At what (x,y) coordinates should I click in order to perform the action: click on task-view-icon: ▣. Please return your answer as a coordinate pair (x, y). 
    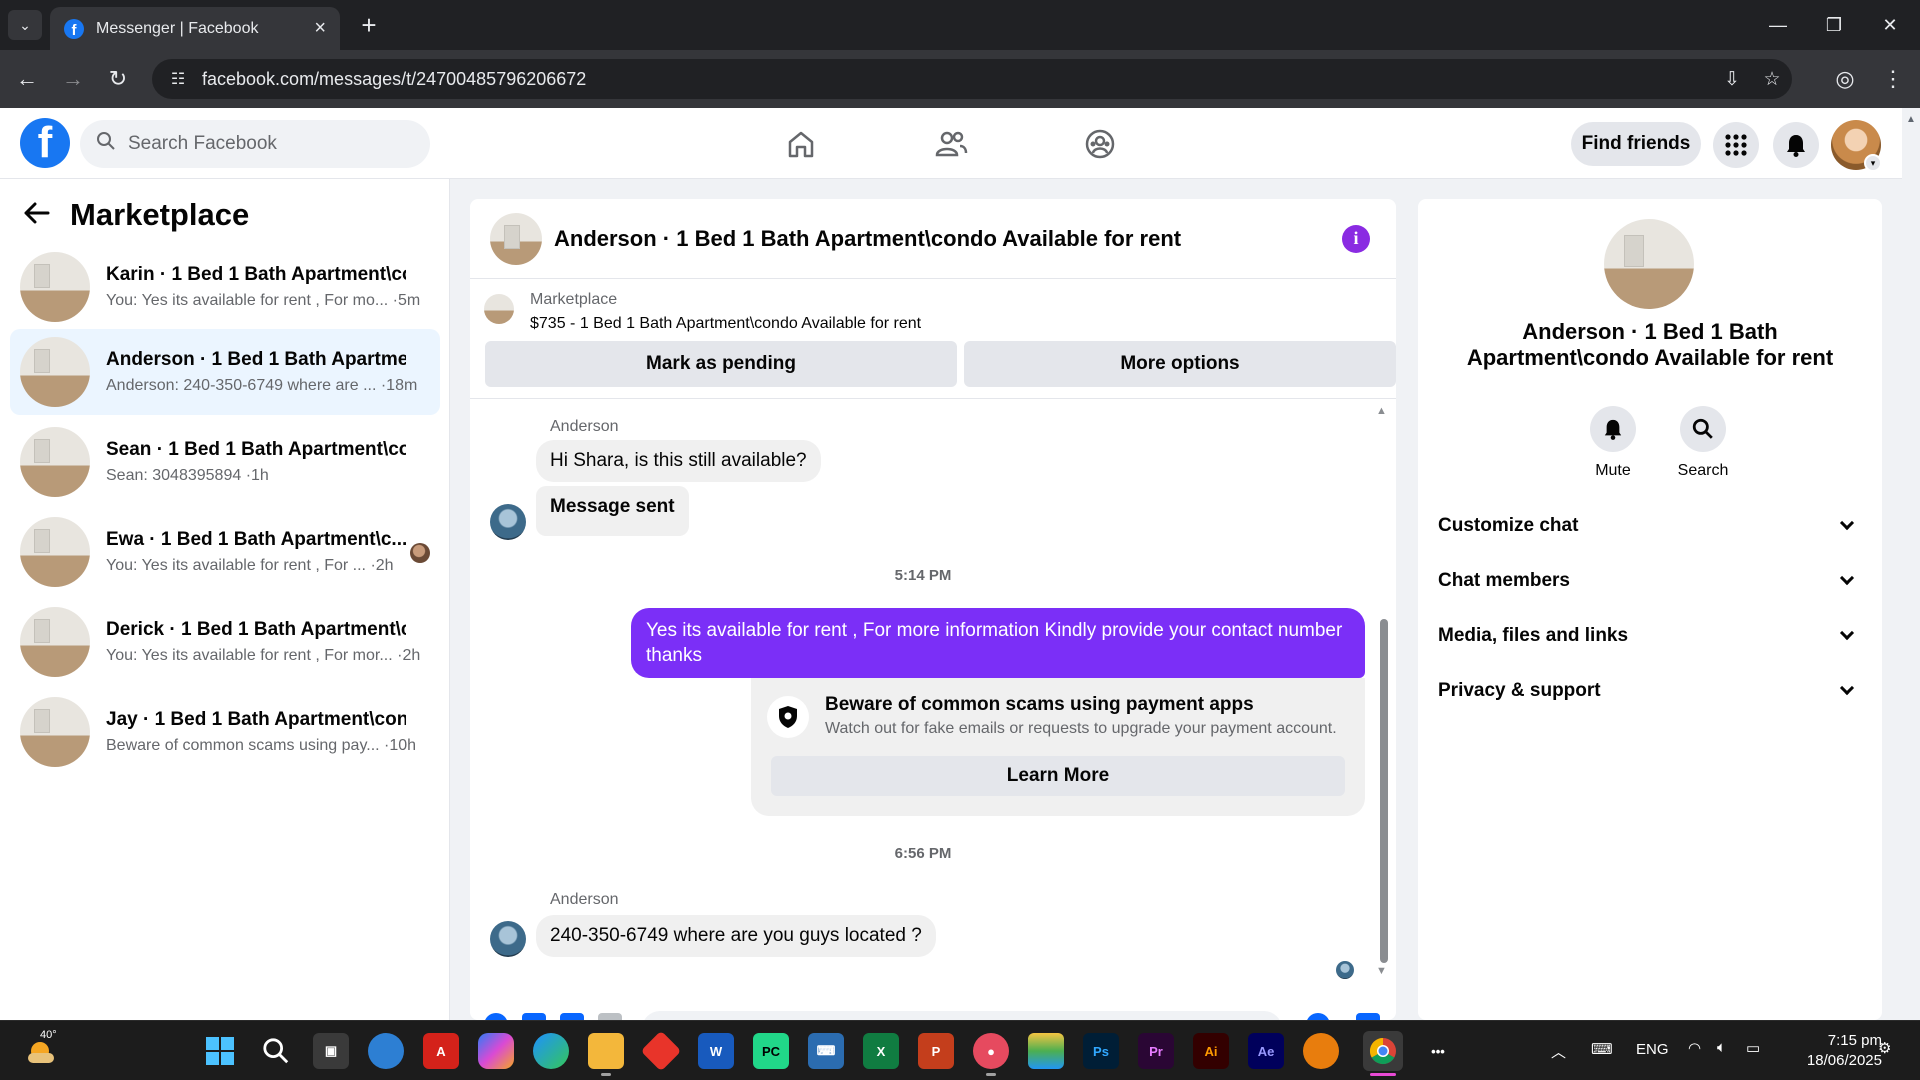
    Looking at the image, I should click on (331, 1051).